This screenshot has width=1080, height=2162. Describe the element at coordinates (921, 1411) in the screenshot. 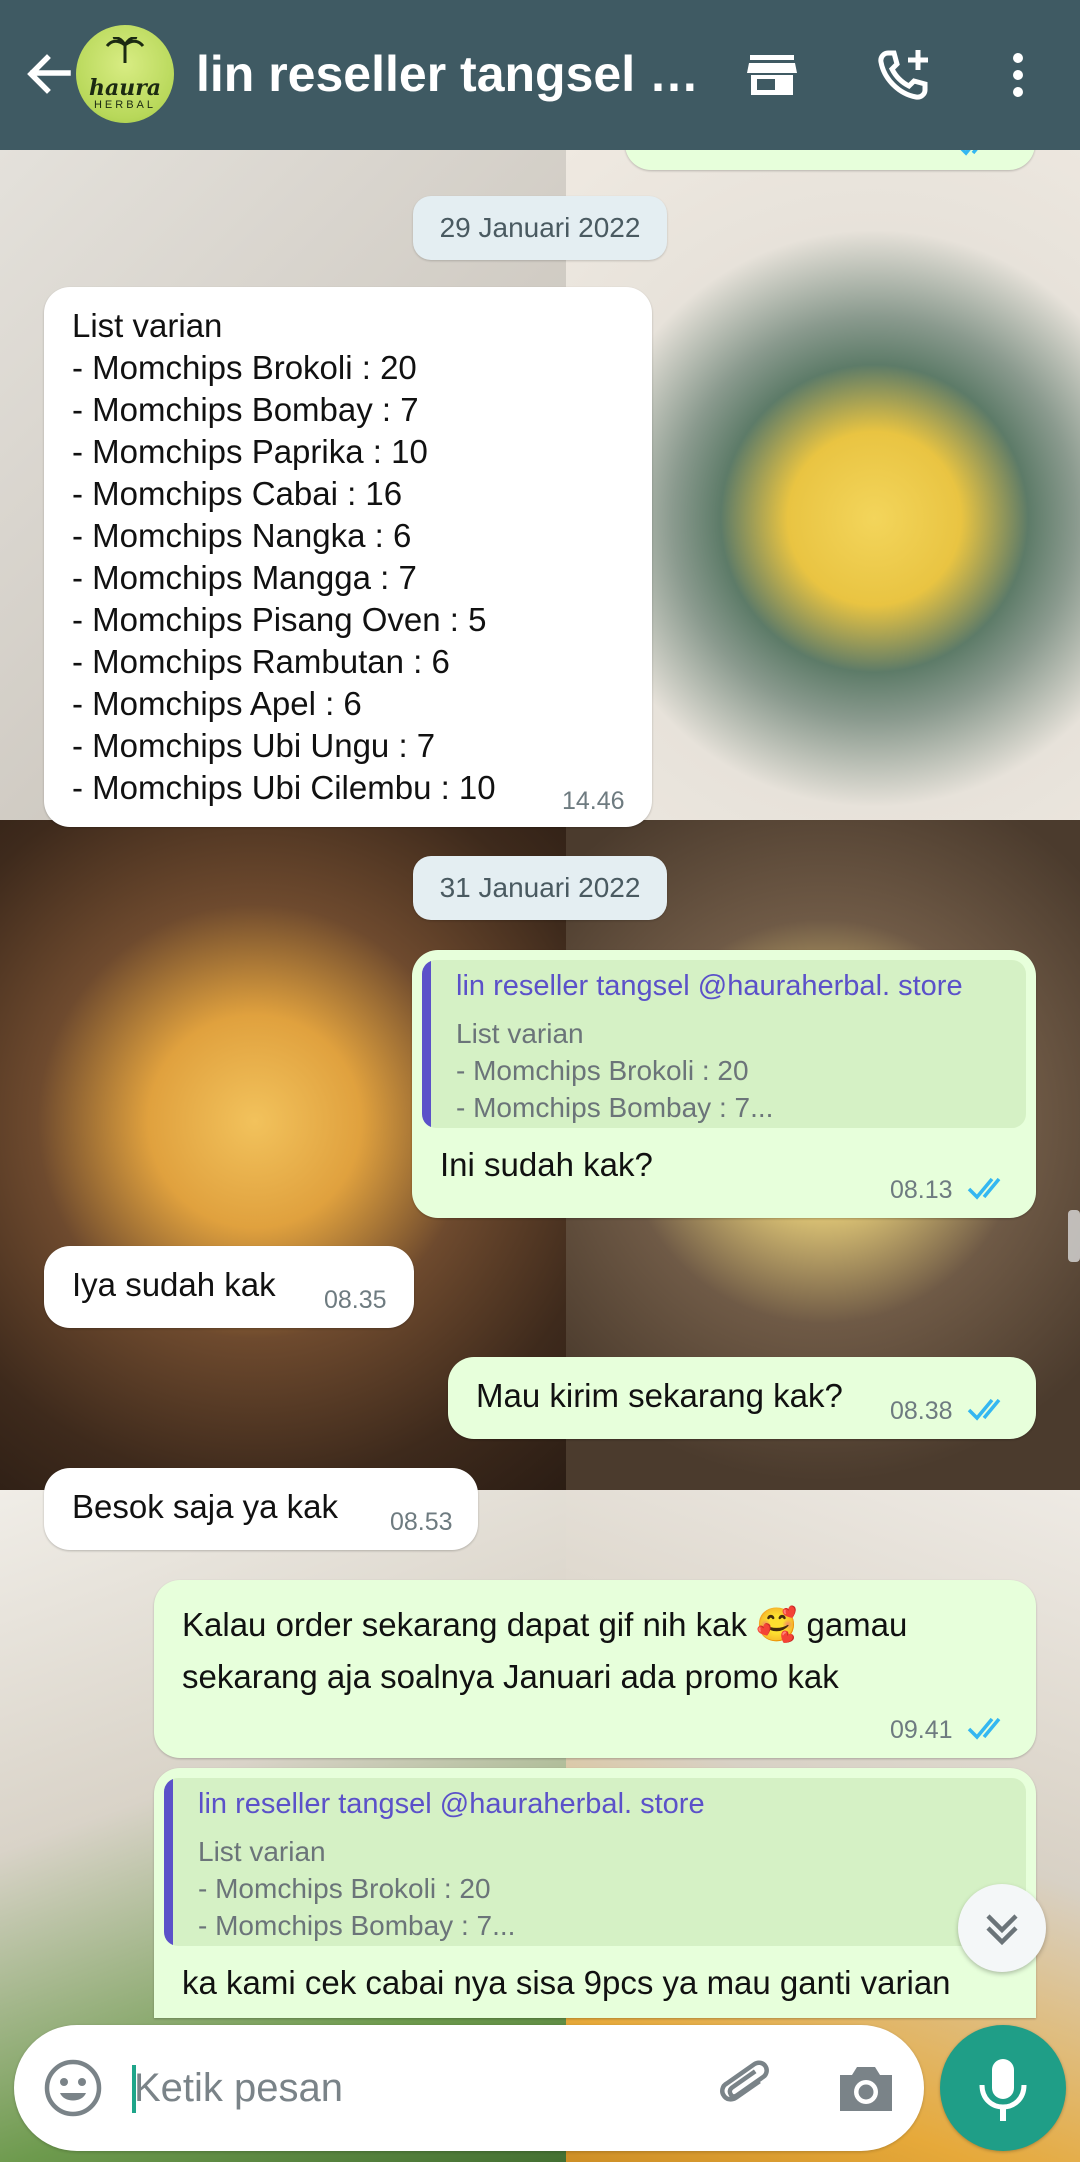

I see `message-time: 08.38` at that location.